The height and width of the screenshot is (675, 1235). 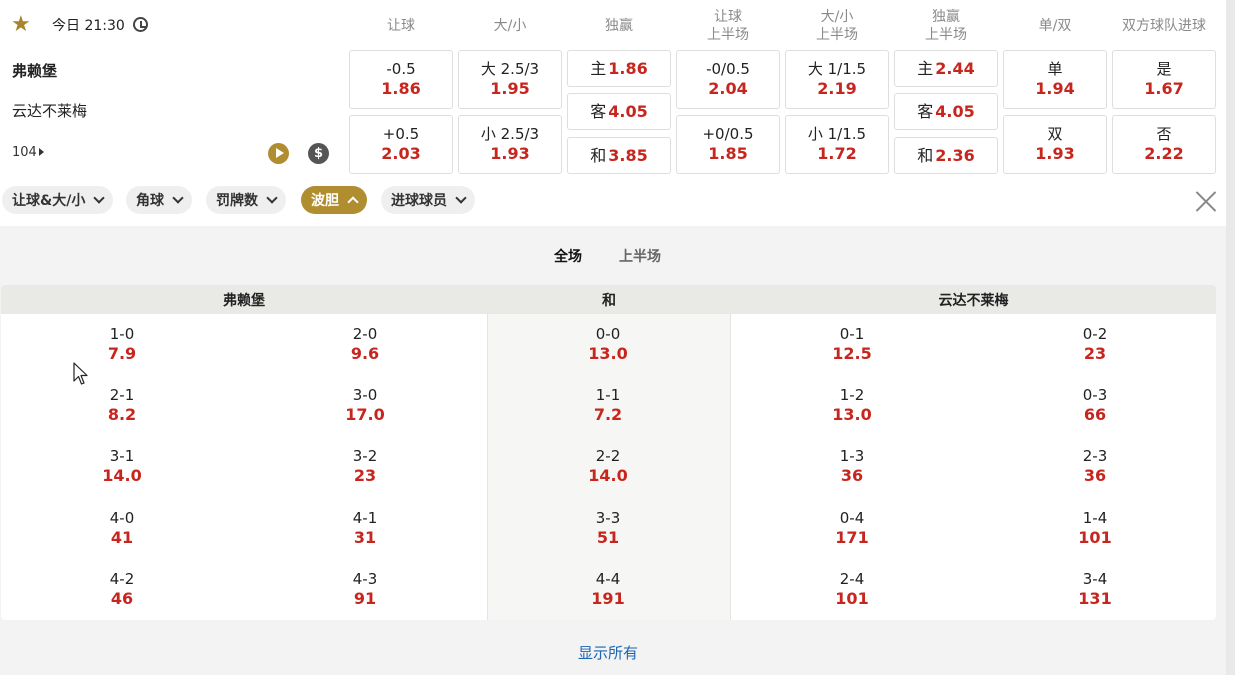 I want to click on chevron-up-icon, so click(x=353, y=202).